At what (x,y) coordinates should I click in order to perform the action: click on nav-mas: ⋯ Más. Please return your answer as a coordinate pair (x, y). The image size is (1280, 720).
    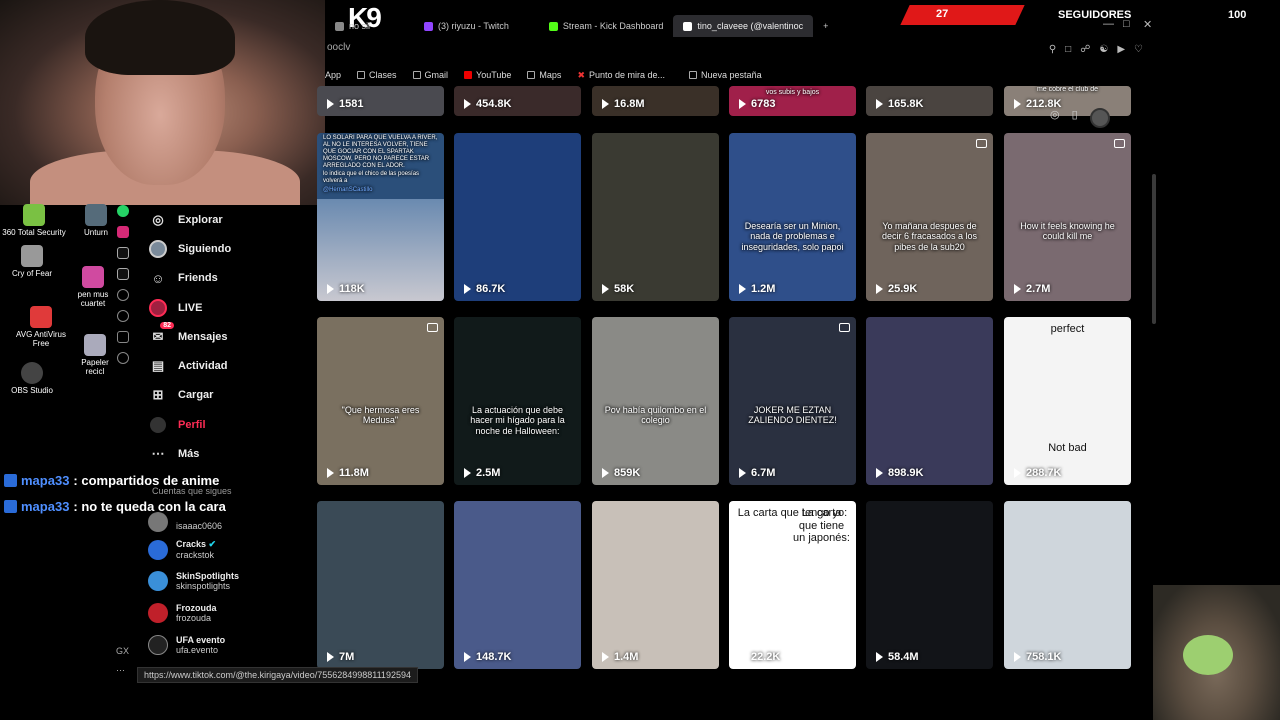
    Looking at the image, I should click on (233, 453).